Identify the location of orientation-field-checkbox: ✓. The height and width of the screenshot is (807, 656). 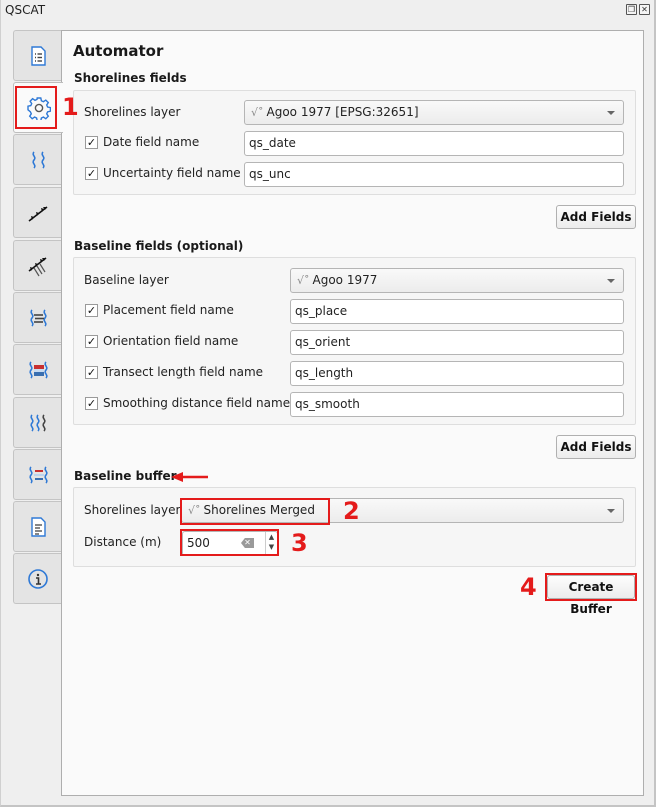
(91, 341).